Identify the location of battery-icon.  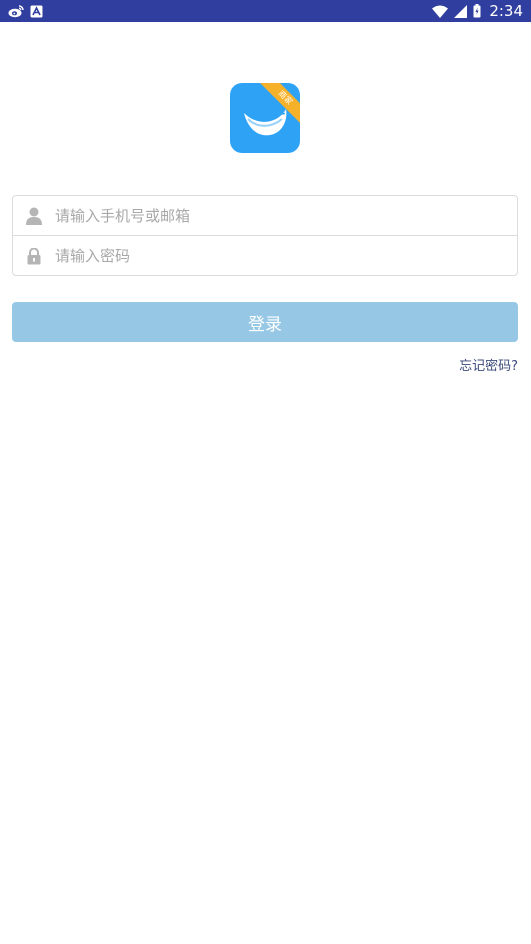
(477, 11).